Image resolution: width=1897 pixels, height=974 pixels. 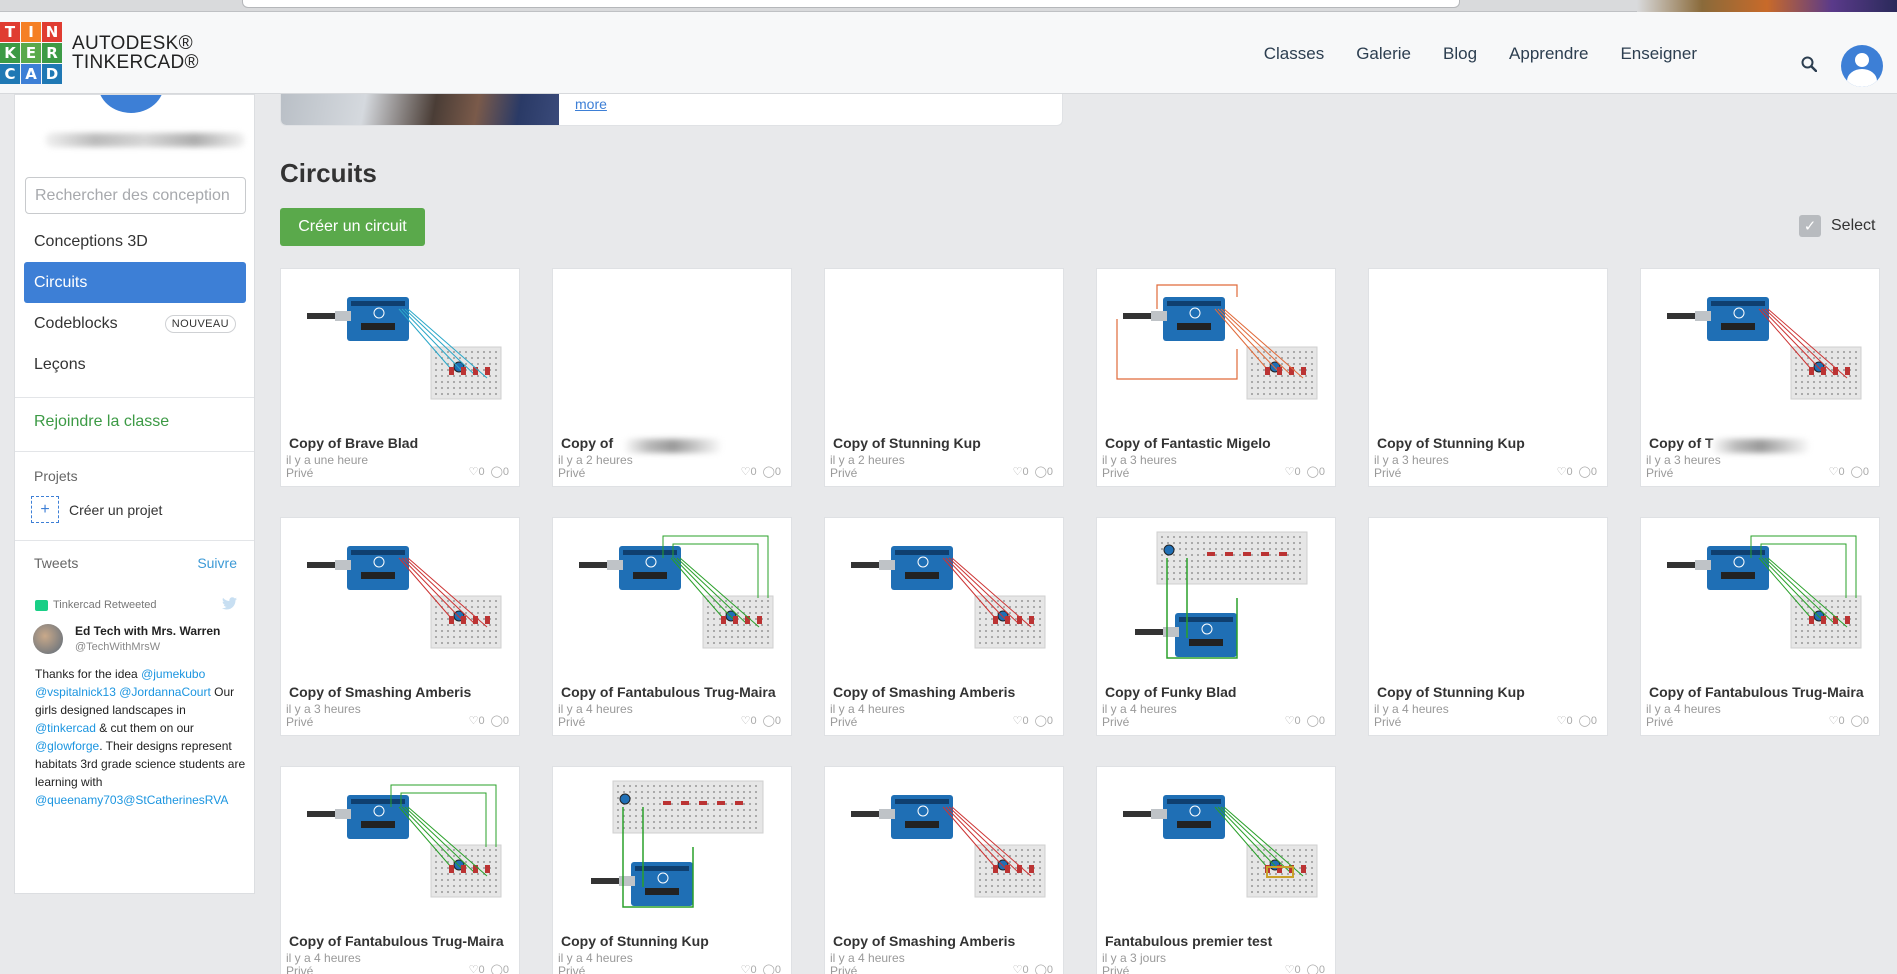 I want to click on circuit-title: Copy of Funky Blad, so click(x=1217, y=692).